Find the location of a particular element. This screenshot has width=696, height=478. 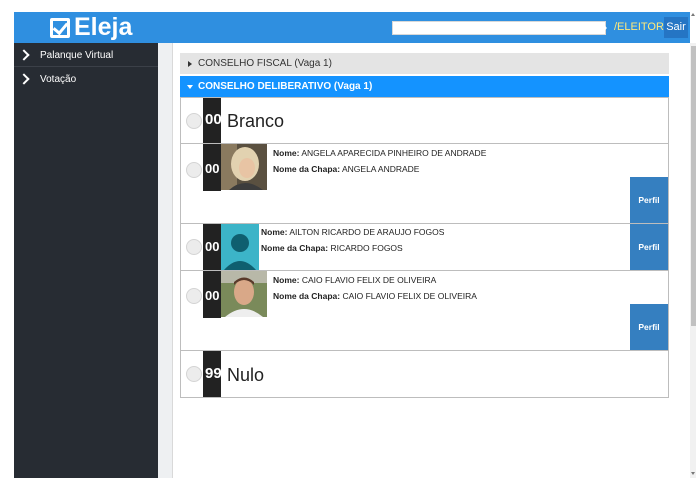

content-gutter is located at coordinates (165, 260).